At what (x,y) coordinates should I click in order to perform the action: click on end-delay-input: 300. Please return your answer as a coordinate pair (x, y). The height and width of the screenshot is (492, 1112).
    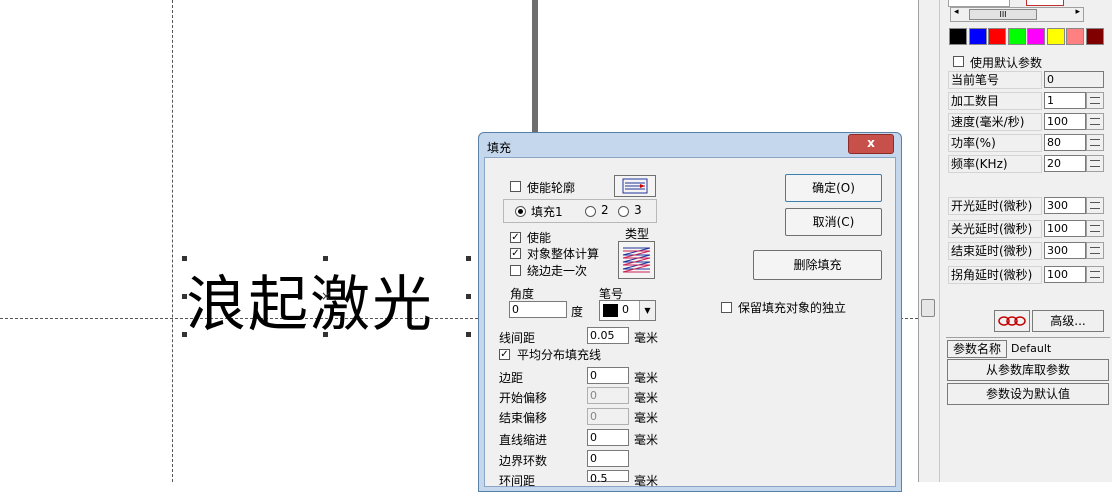
    Looking at the image, I should click on (1065, 250).